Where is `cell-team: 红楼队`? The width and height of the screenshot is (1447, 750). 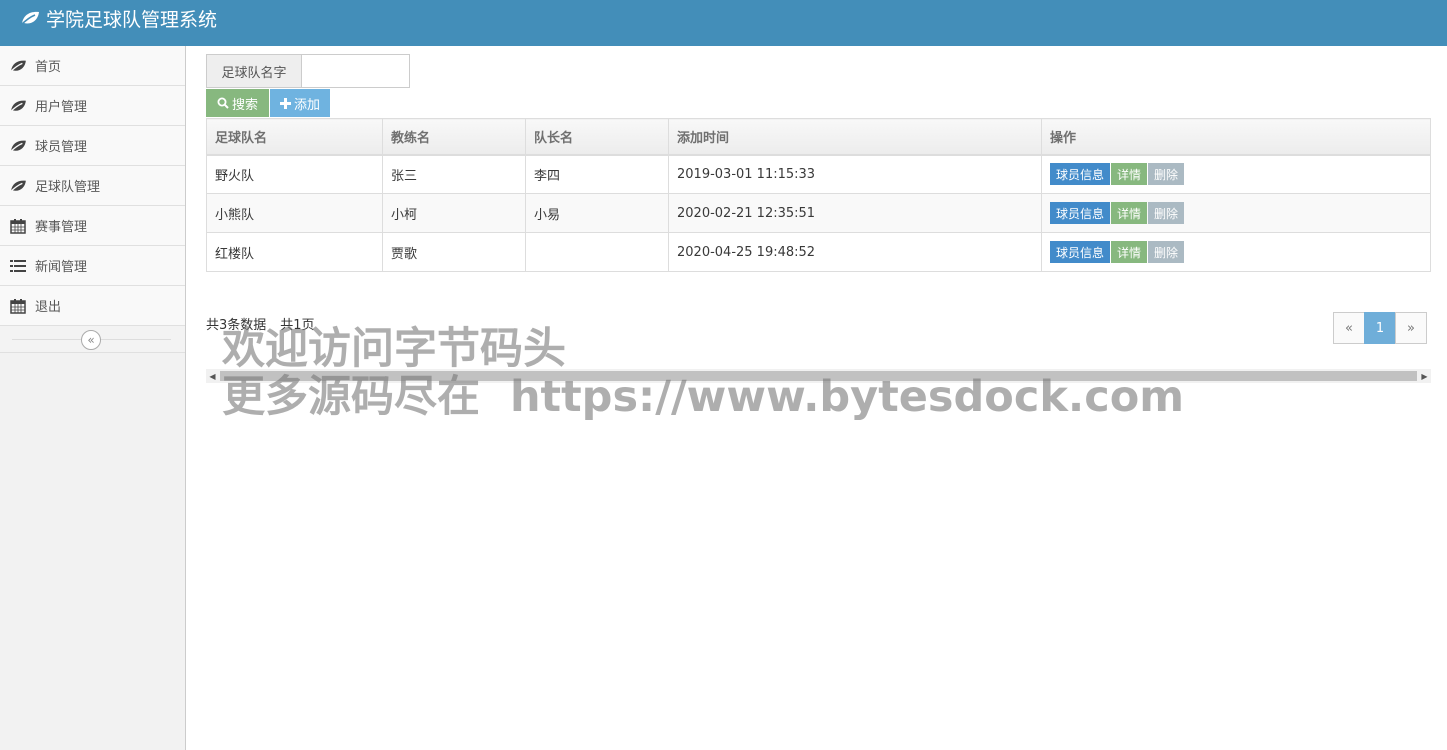 cell-team: 红楼队 is located at coordinates (294, 252).